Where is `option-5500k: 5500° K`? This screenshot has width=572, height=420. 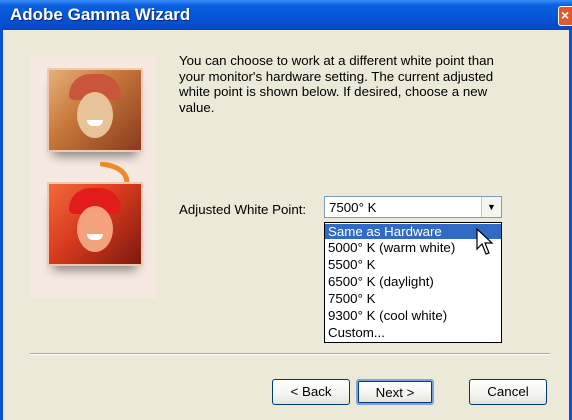
option-5500k: 5500° K is located at coordinates (413, 264).